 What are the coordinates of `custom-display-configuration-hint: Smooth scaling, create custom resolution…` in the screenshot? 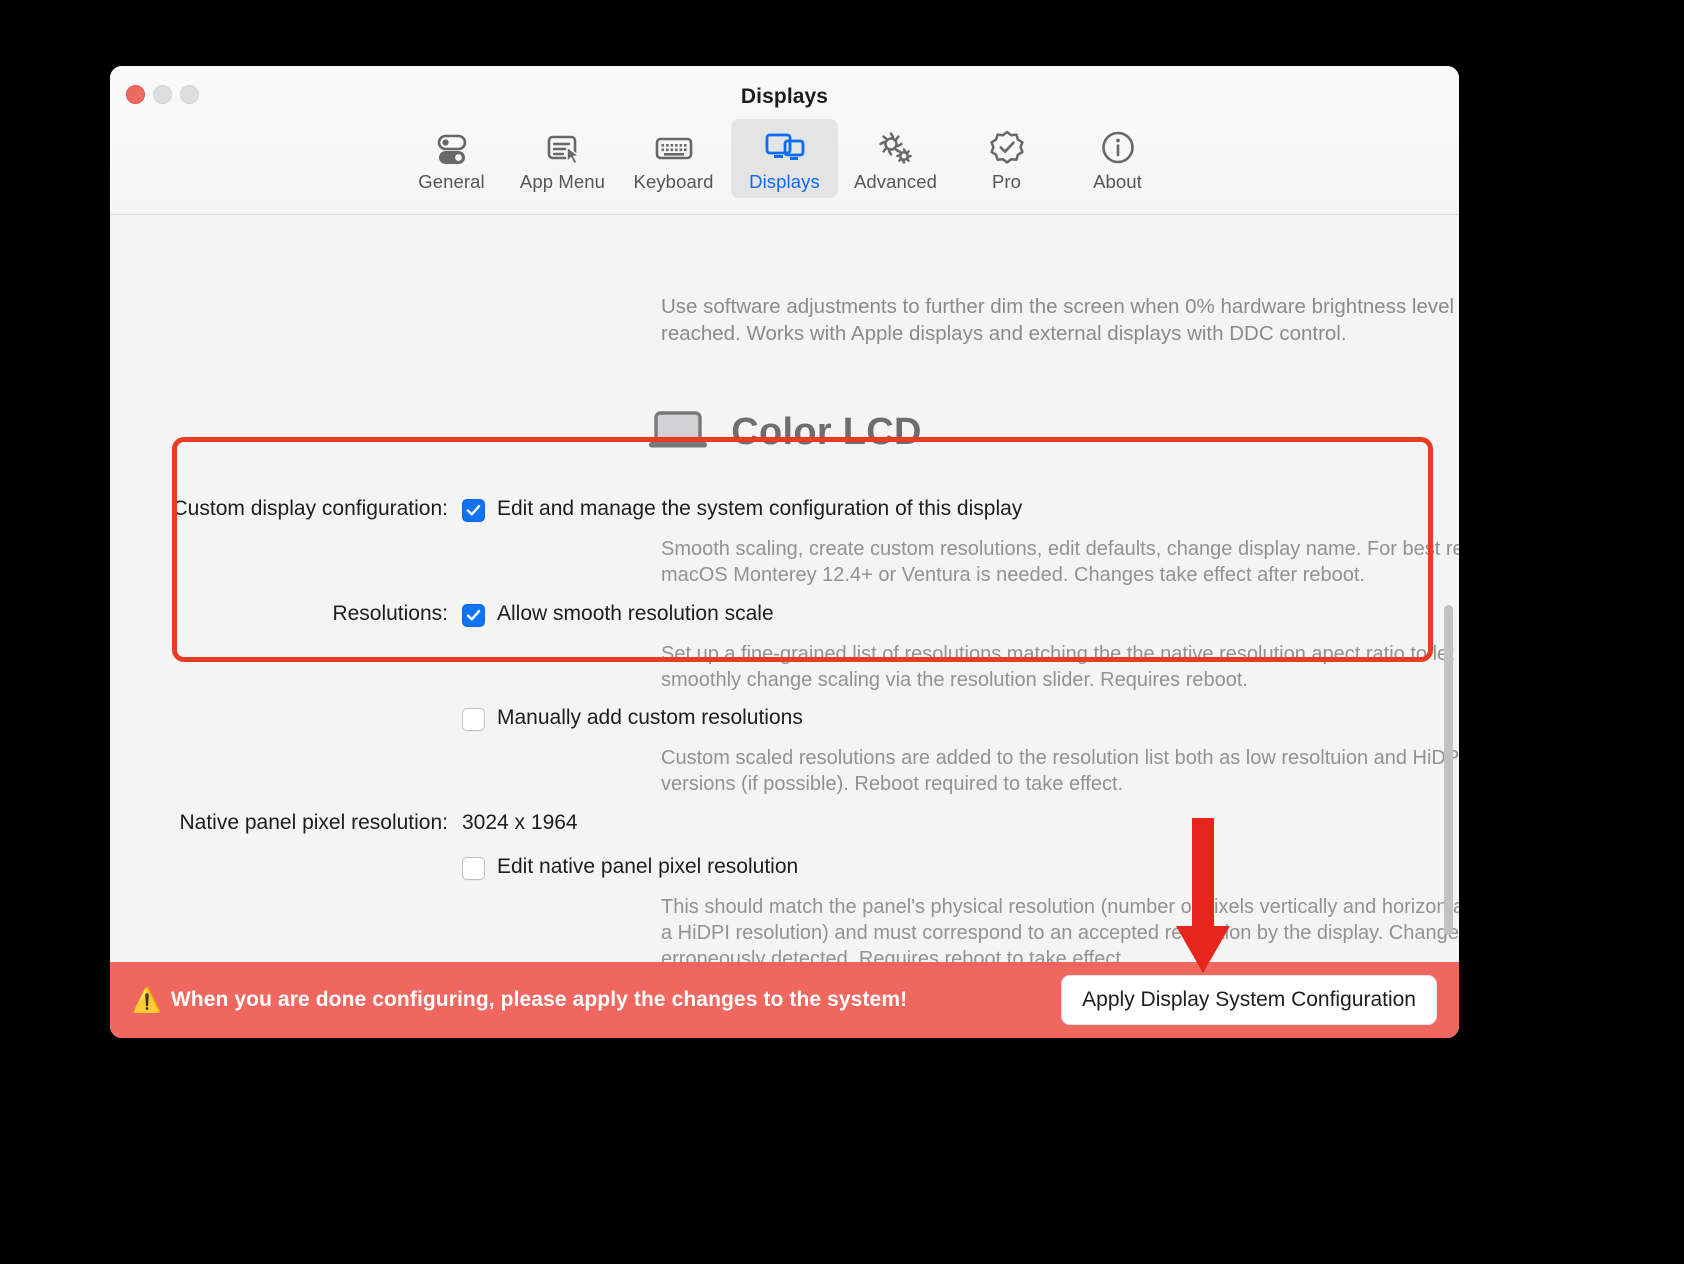 It's located at (1060, 562).